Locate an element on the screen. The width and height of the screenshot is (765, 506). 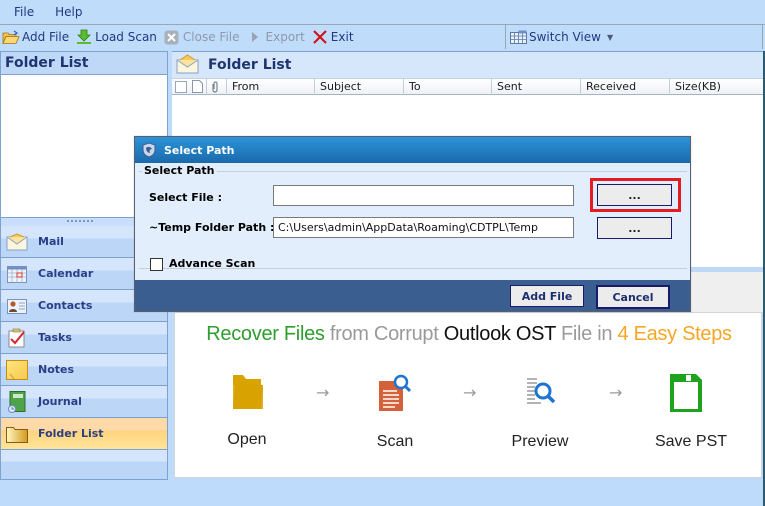
step-preview: Preview is located at coordinates (540, 441).